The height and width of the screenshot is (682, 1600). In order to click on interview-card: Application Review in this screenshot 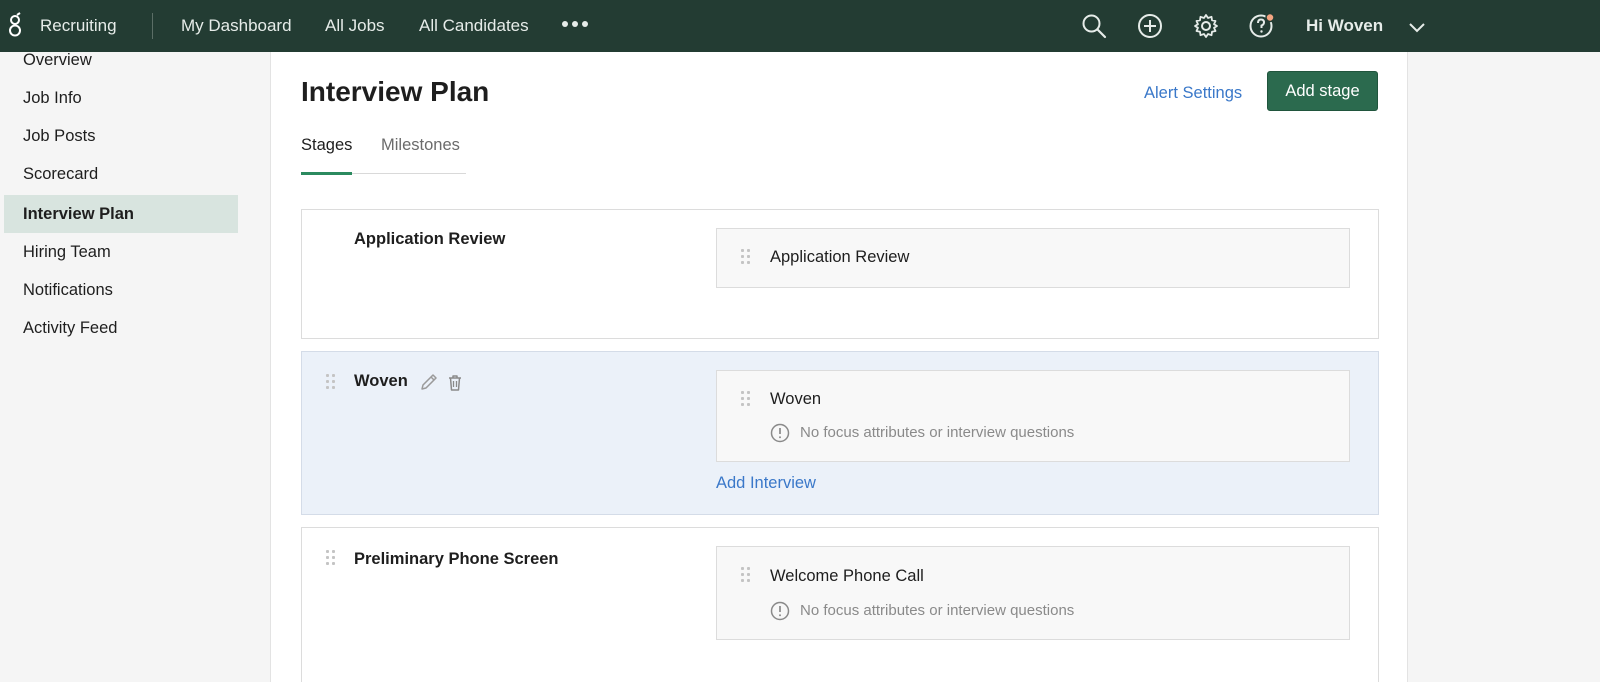, I will do `click(1033, 258)`.